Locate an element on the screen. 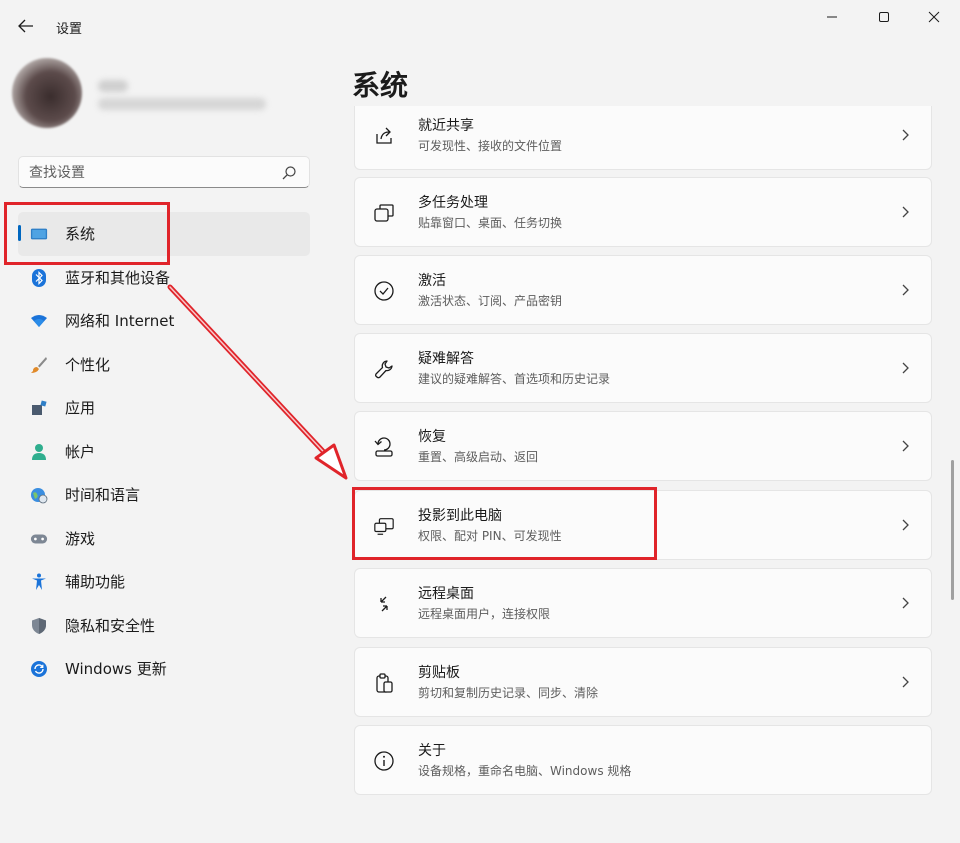  remote-desktop-icon is located at coordinates (384, 604).